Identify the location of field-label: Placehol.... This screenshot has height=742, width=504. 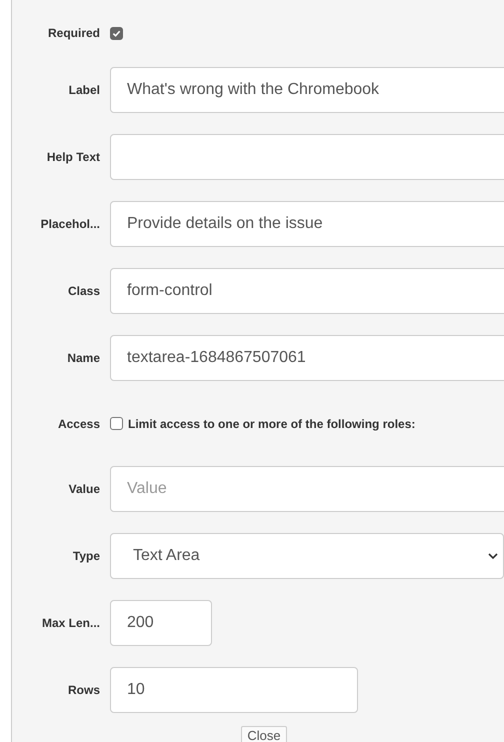
(70, 224).